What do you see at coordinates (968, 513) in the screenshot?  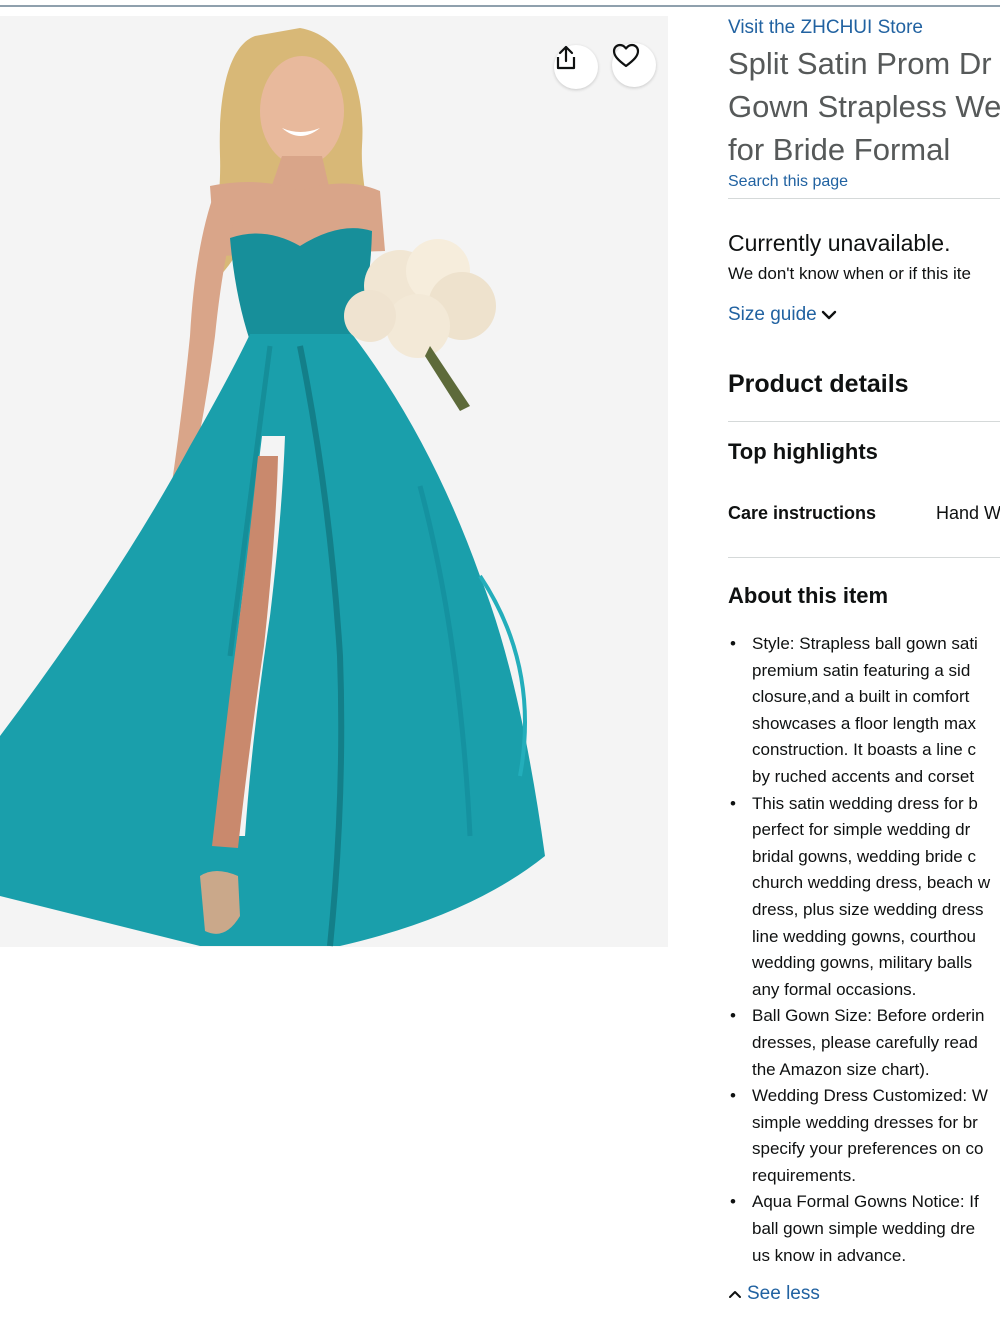 I see `detail-value: Hand W` at bounding box center [968, 513].